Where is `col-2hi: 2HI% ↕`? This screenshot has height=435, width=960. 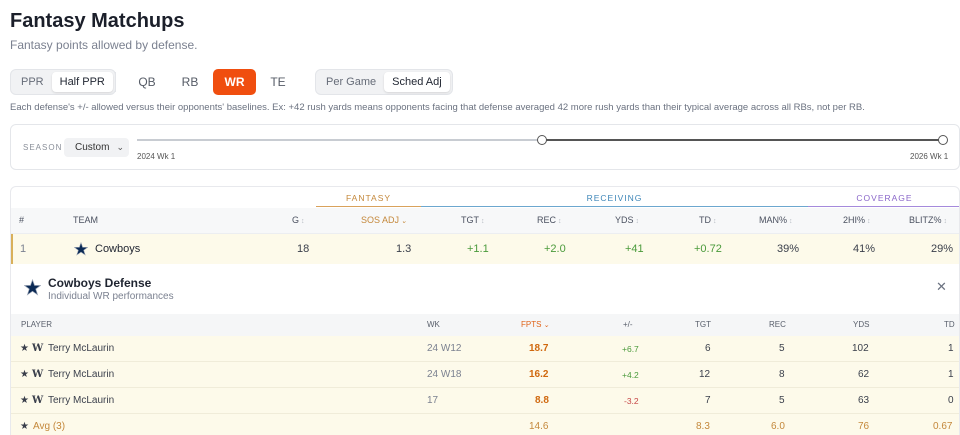 col-2hi: 2HI% ↕ is located at coordinates (857, 220).